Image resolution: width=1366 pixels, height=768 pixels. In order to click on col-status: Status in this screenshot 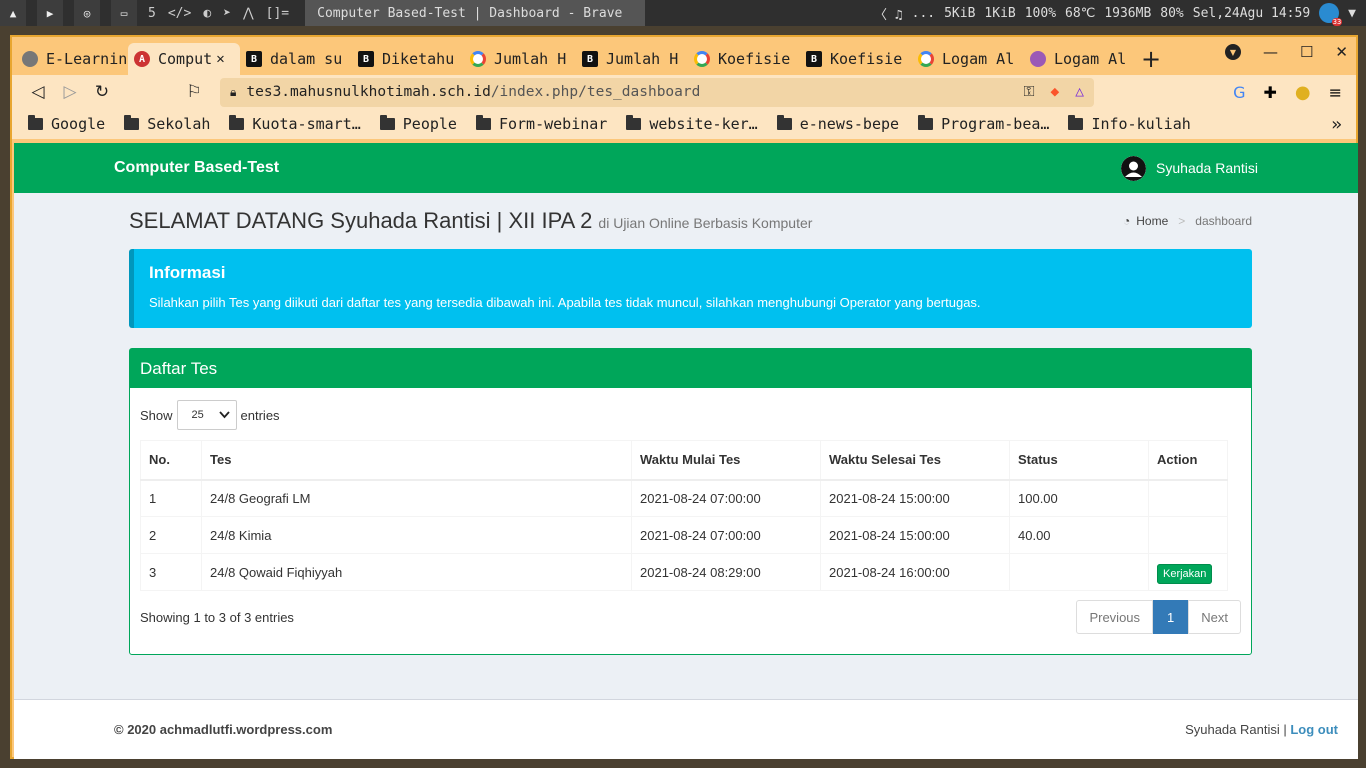, I will do `click(1079, 460)`.